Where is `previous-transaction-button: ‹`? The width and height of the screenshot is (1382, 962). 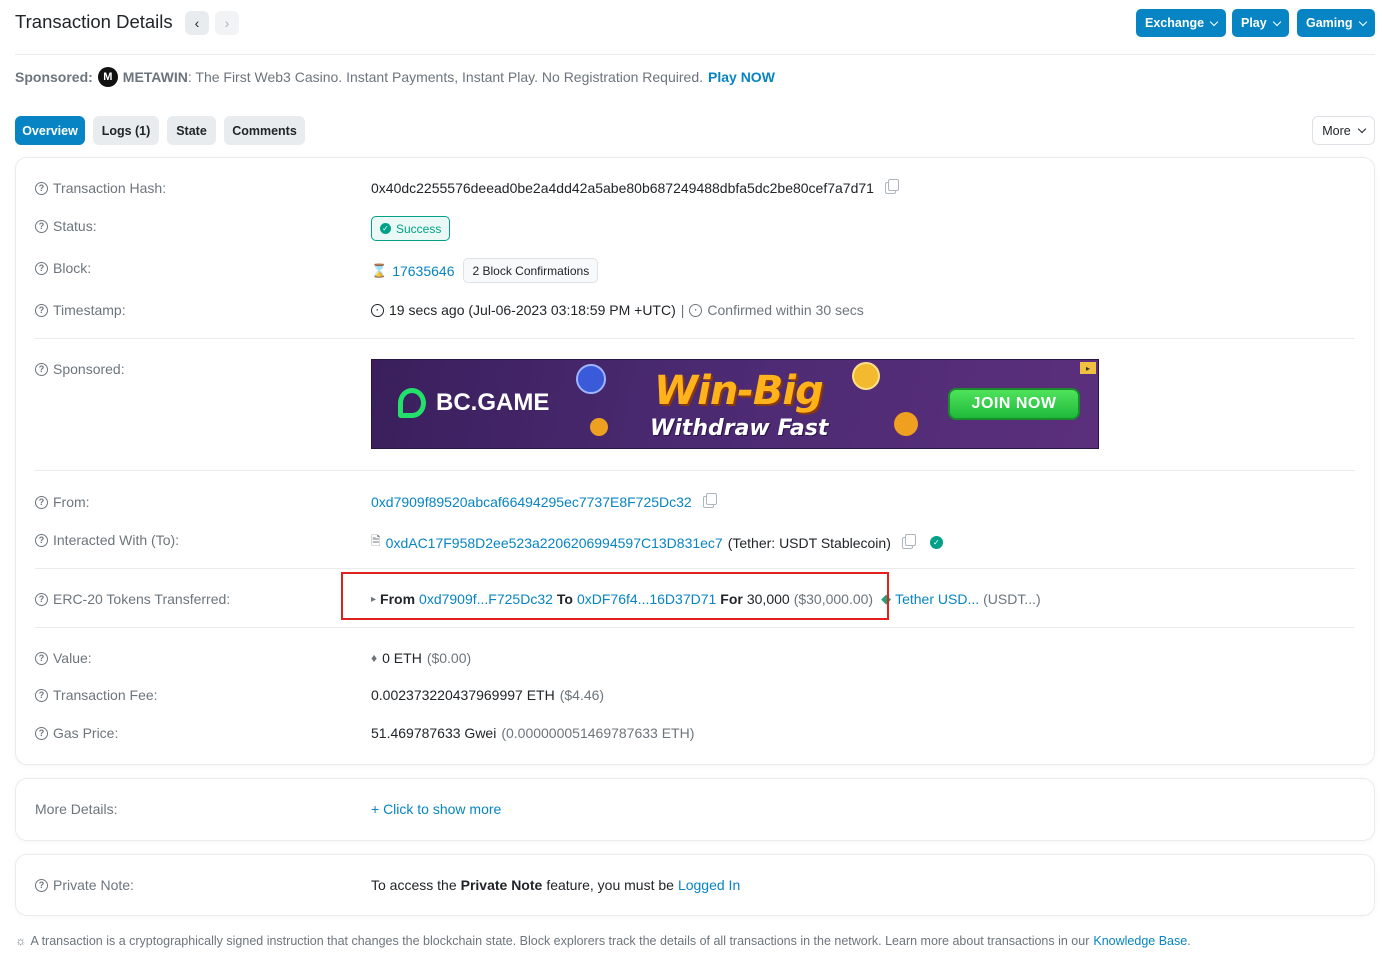 previous-transaction-button: ‹ is located at coordinates (197, 23).